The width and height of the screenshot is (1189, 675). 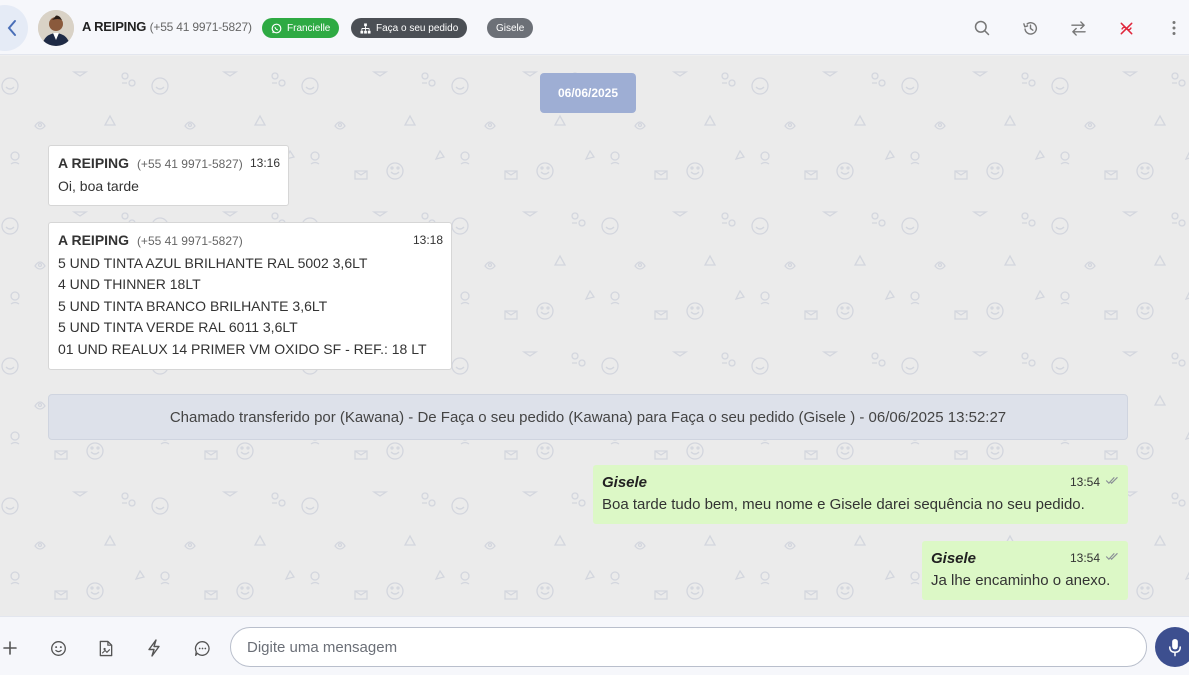 I want to click on contact-name: A REIPING (+55 41 9971-5827), so click(x=167, y=26).